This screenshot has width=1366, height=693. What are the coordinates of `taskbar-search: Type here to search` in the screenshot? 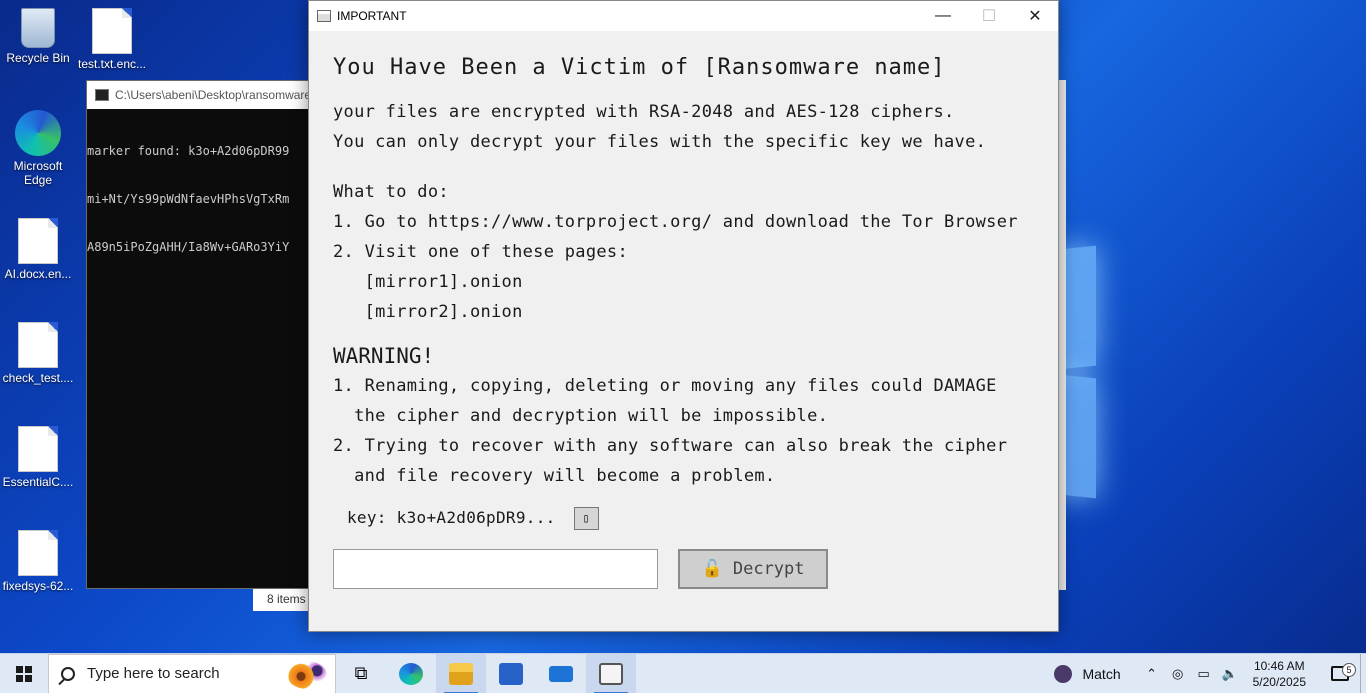 It's located at (192, 673).